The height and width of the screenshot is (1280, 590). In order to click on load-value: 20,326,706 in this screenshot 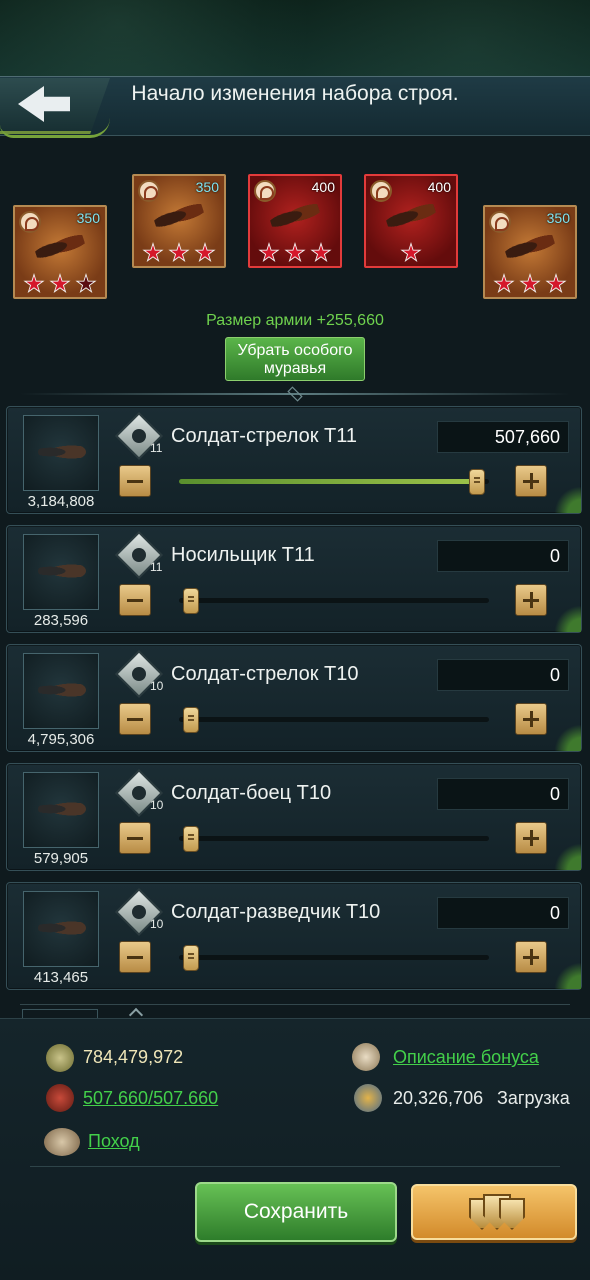, I will do `click(438, 1098)`.